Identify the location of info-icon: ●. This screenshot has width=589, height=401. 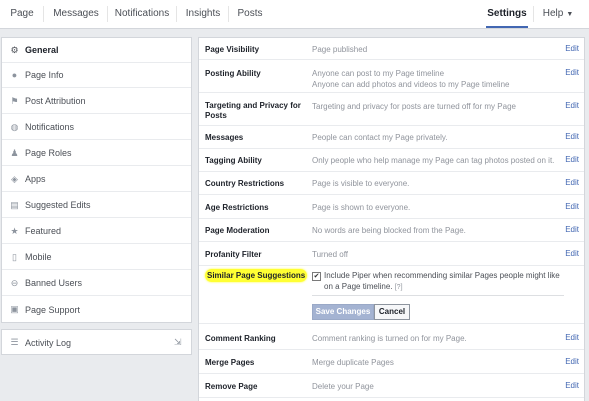
(14, 74).